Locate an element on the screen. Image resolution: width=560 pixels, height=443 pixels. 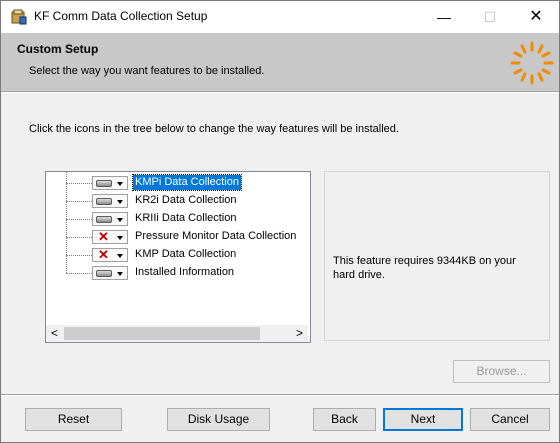
cancel-button: Cancel is located at coordinates (510, 419).